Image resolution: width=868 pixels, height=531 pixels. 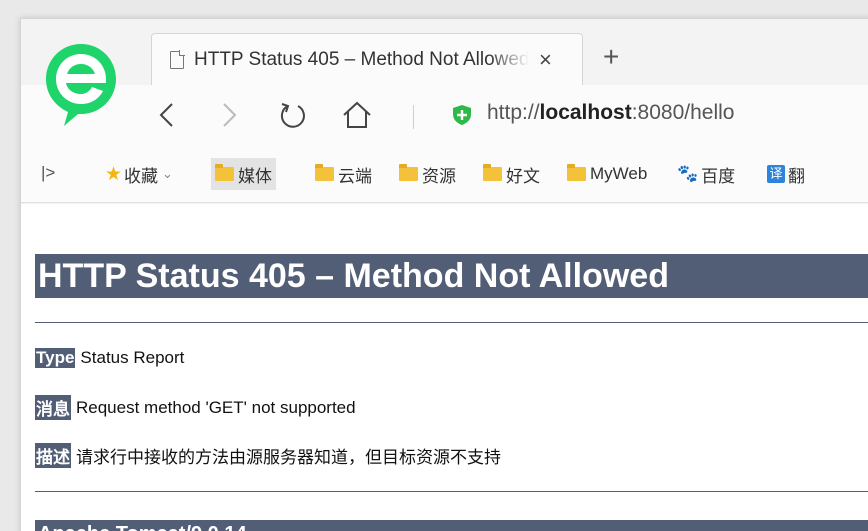 I want to click on bookmarks-bar: |> ★ 收藏 ⌄ 媒体 云端 资源 好文 MyWeb 🐾 百度 译 翻, so click(x=444, y=174).